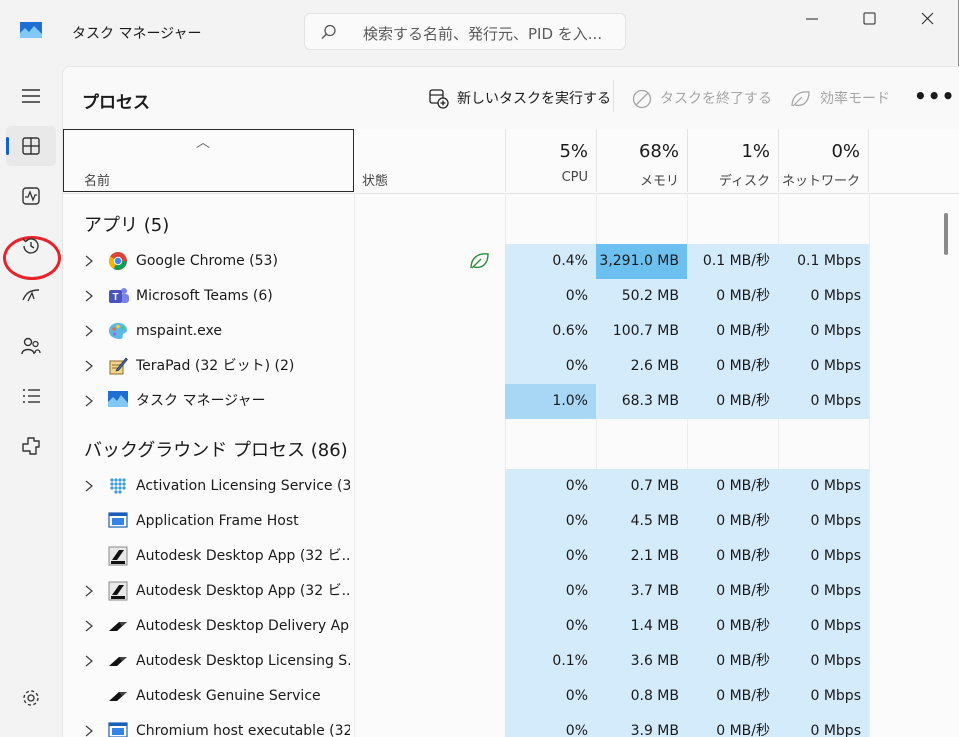  Describe the element at coordinates (31, 296) in the screenshot. I see `nav-startup` at that location.